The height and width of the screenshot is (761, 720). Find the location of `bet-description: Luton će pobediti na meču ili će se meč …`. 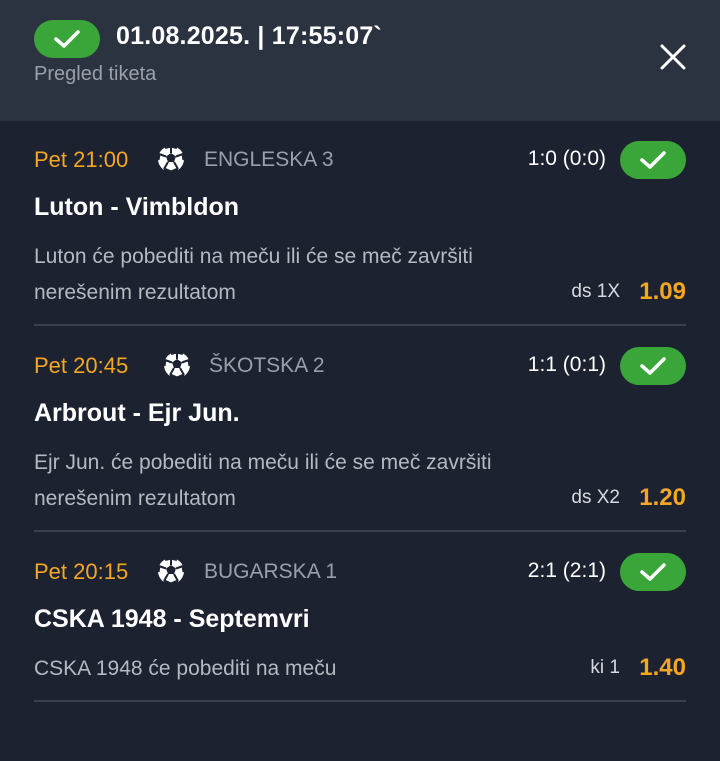

bet-description: Luton će pobediti na meču ili će se meč … is located at coordinates (253, 274).